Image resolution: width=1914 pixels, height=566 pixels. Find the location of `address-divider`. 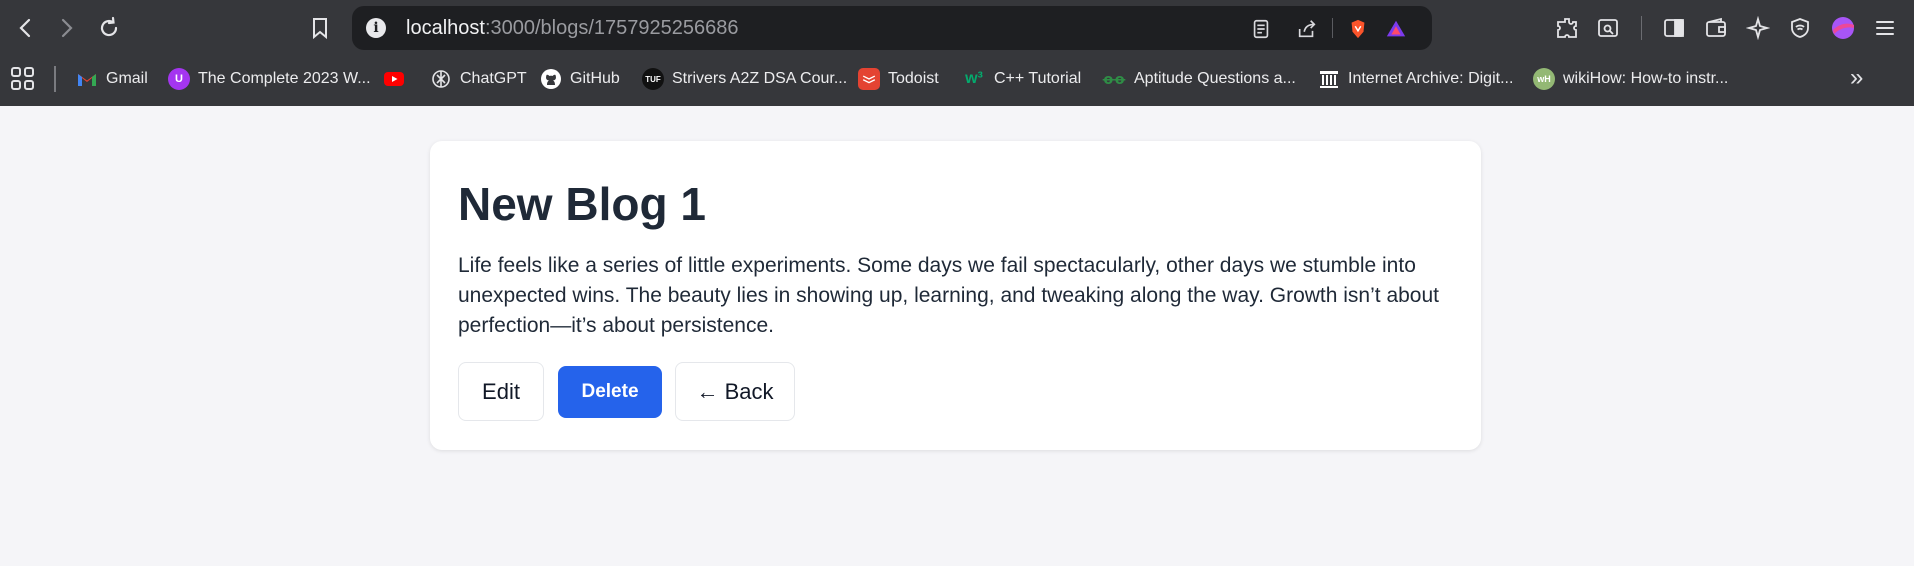

address-divider is located at coordinates (1332, 28).